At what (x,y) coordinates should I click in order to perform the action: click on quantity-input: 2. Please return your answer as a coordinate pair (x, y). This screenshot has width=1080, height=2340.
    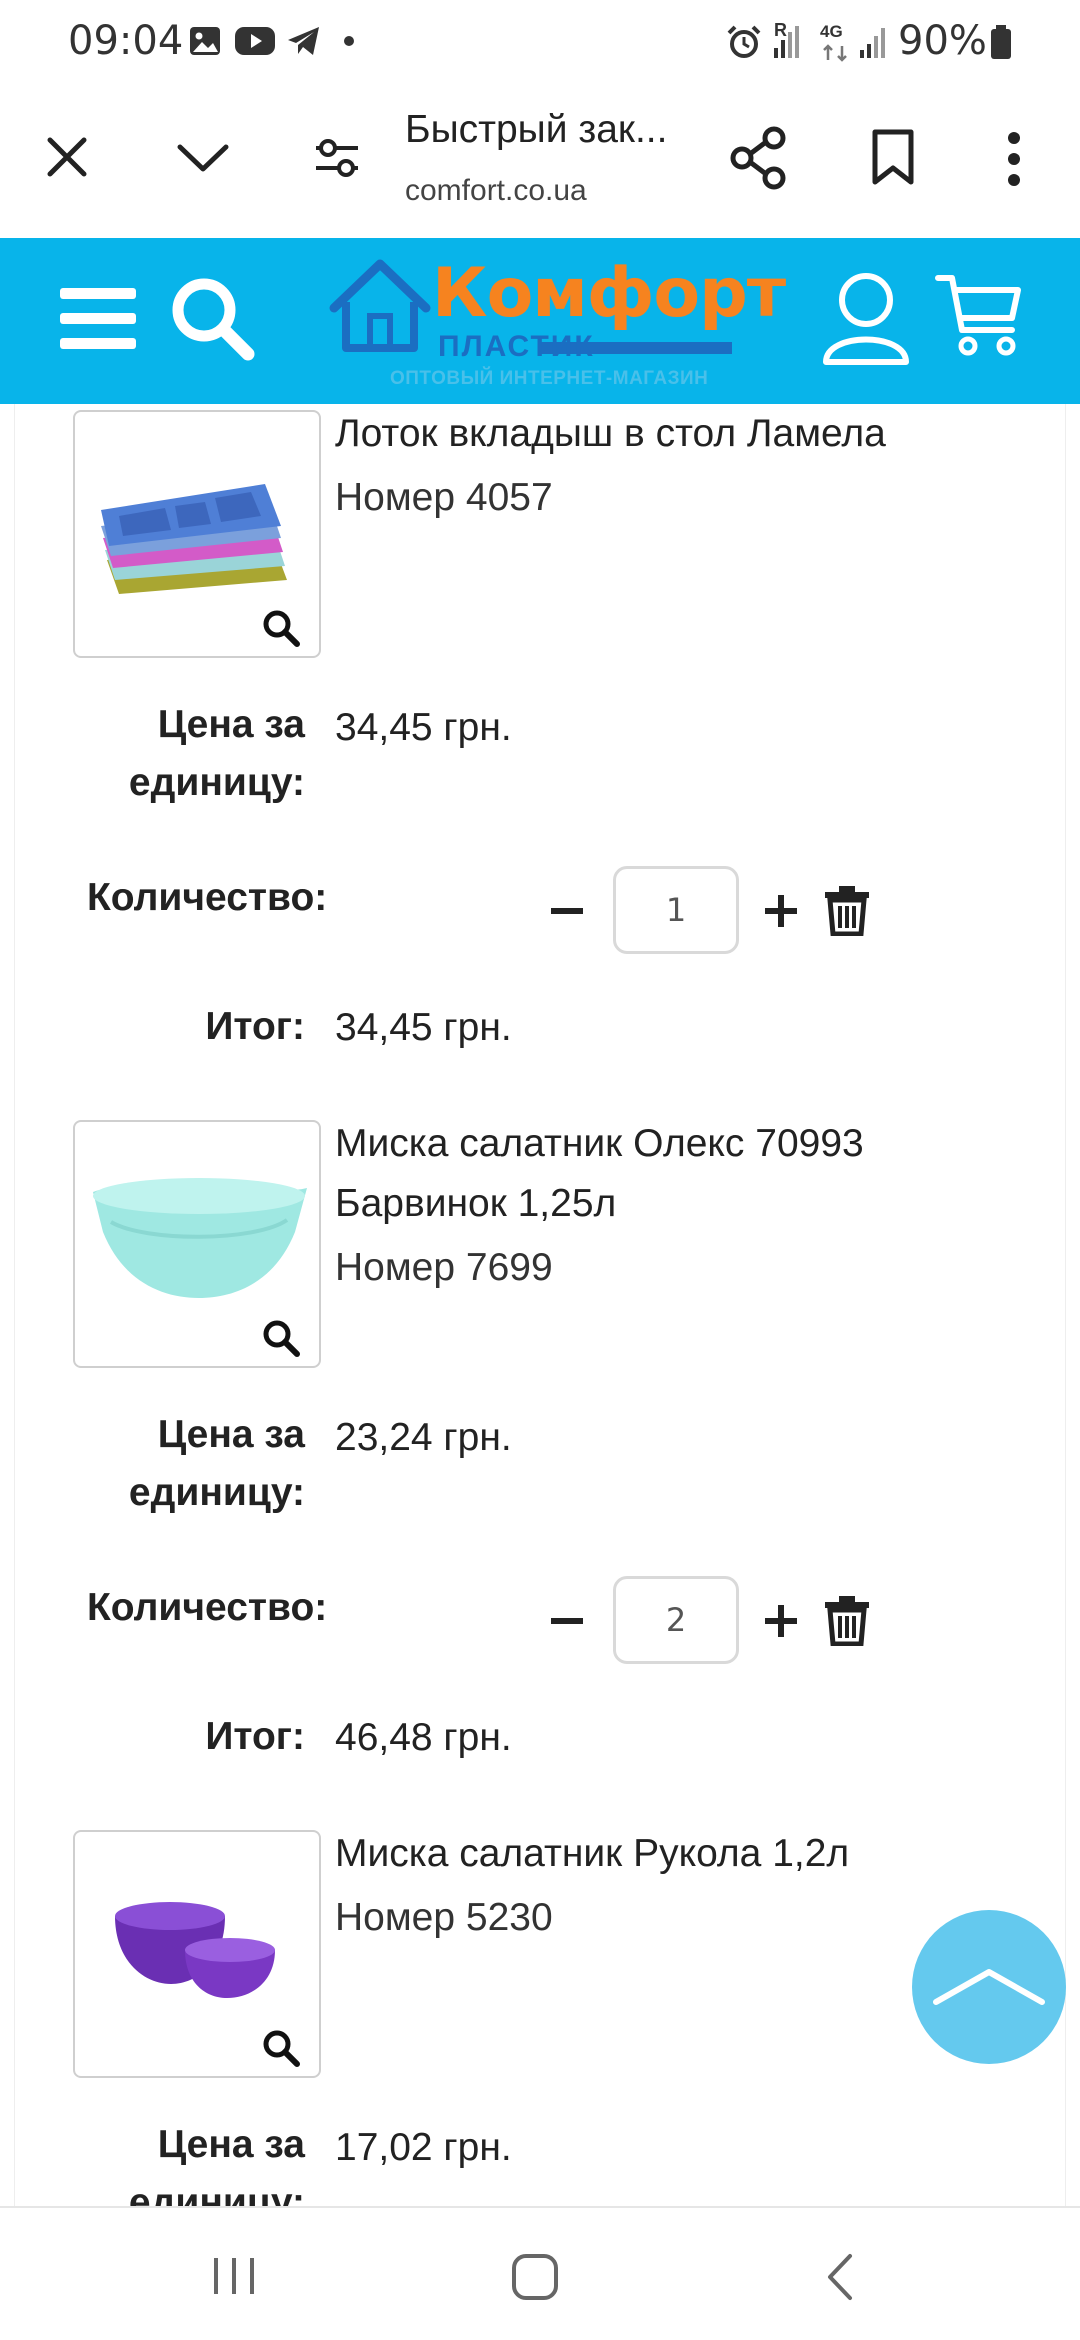
    Looking at the image, I should click on (676, 1620).